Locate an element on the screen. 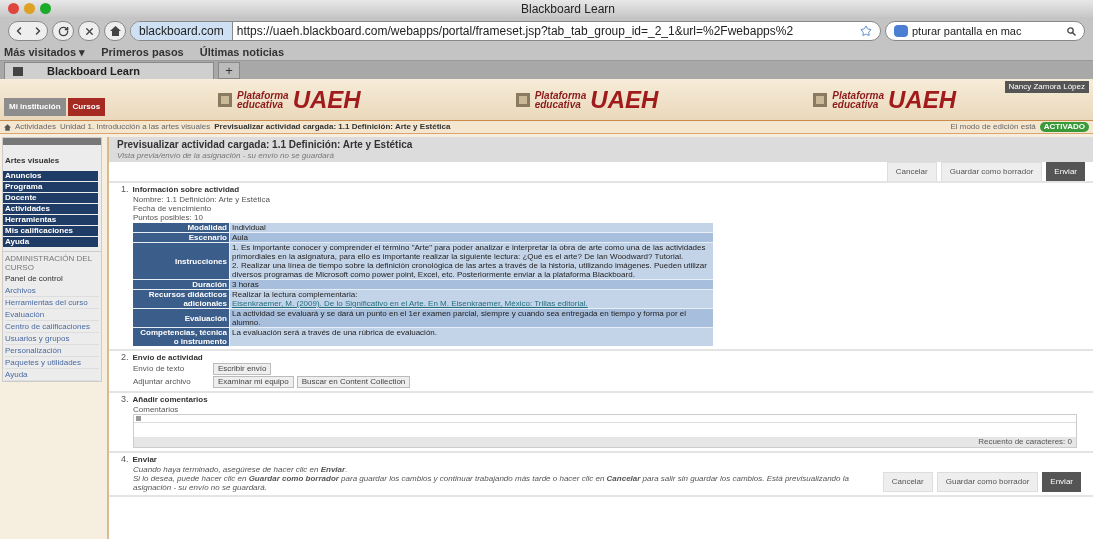  address-bar: blackboard.com https://uaeh.blackboard.com/webapps/portal/frameset.jsp?tab_tab_group_id=_2_1&url=%2Fwebapps%2 is located at coordinates (505, 31).